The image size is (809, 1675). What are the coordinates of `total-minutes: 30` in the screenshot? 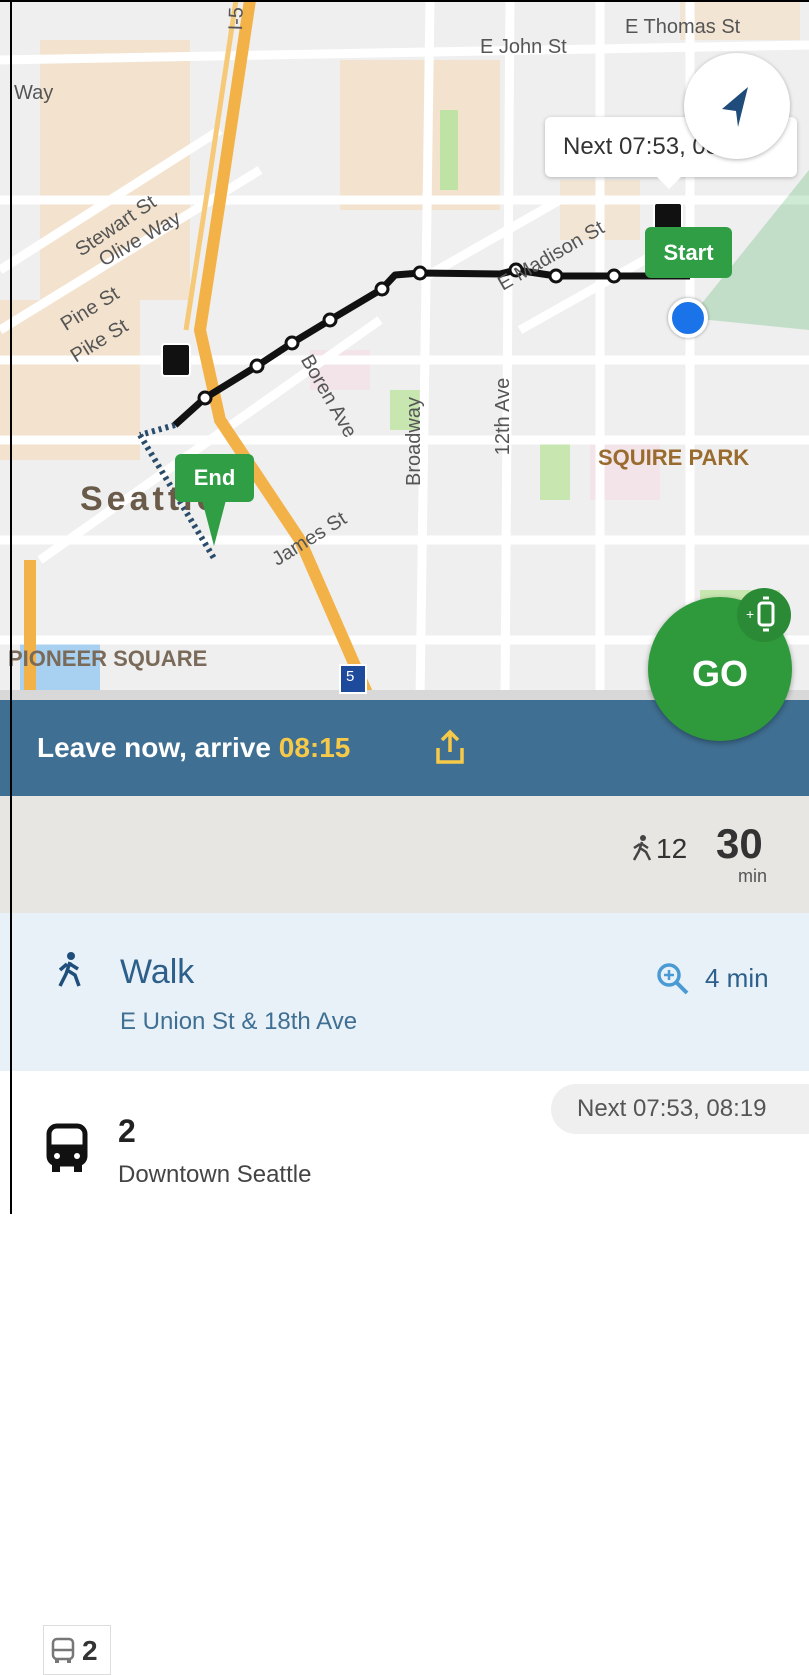 It's located at (739, 843).